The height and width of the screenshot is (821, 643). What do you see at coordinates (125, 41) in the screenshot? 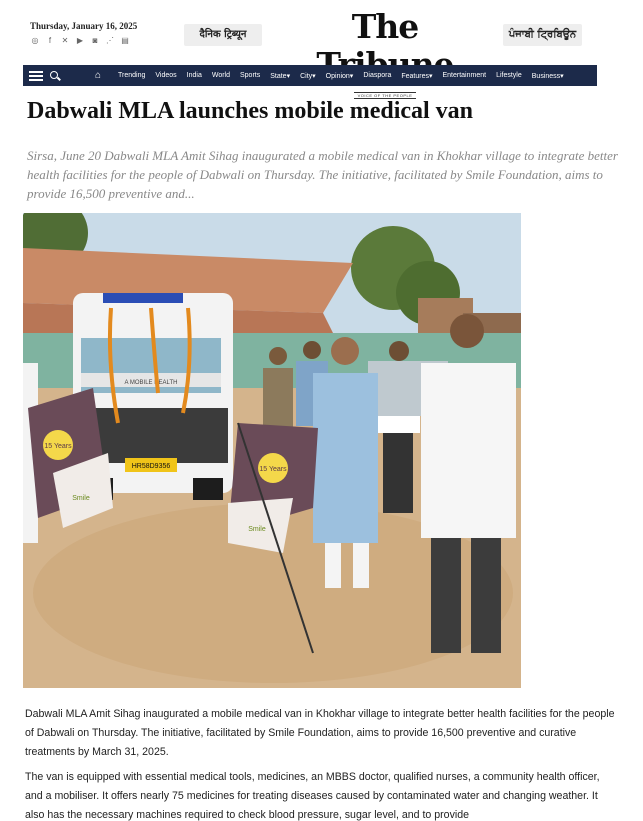
I see `epaper-icon: ▤` at bounding box center [125, 41].